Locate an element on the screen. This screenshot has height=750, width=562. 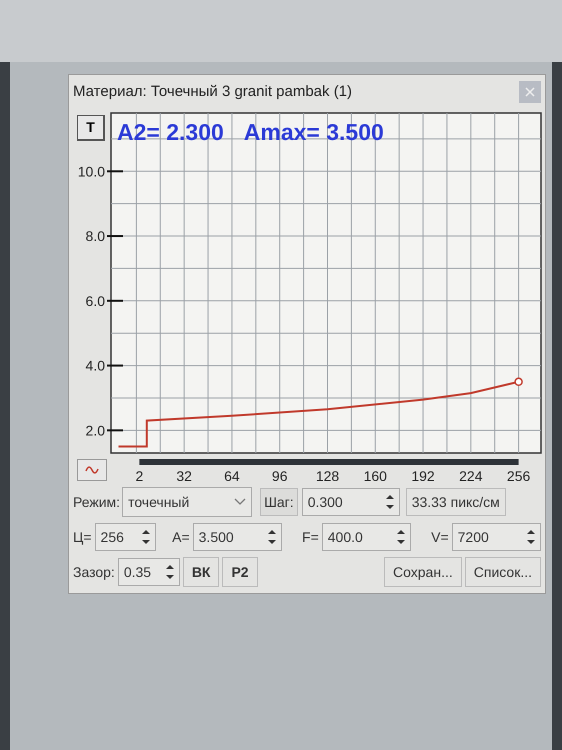
x-tick-label: 128 is located at coordinates (328, 474).